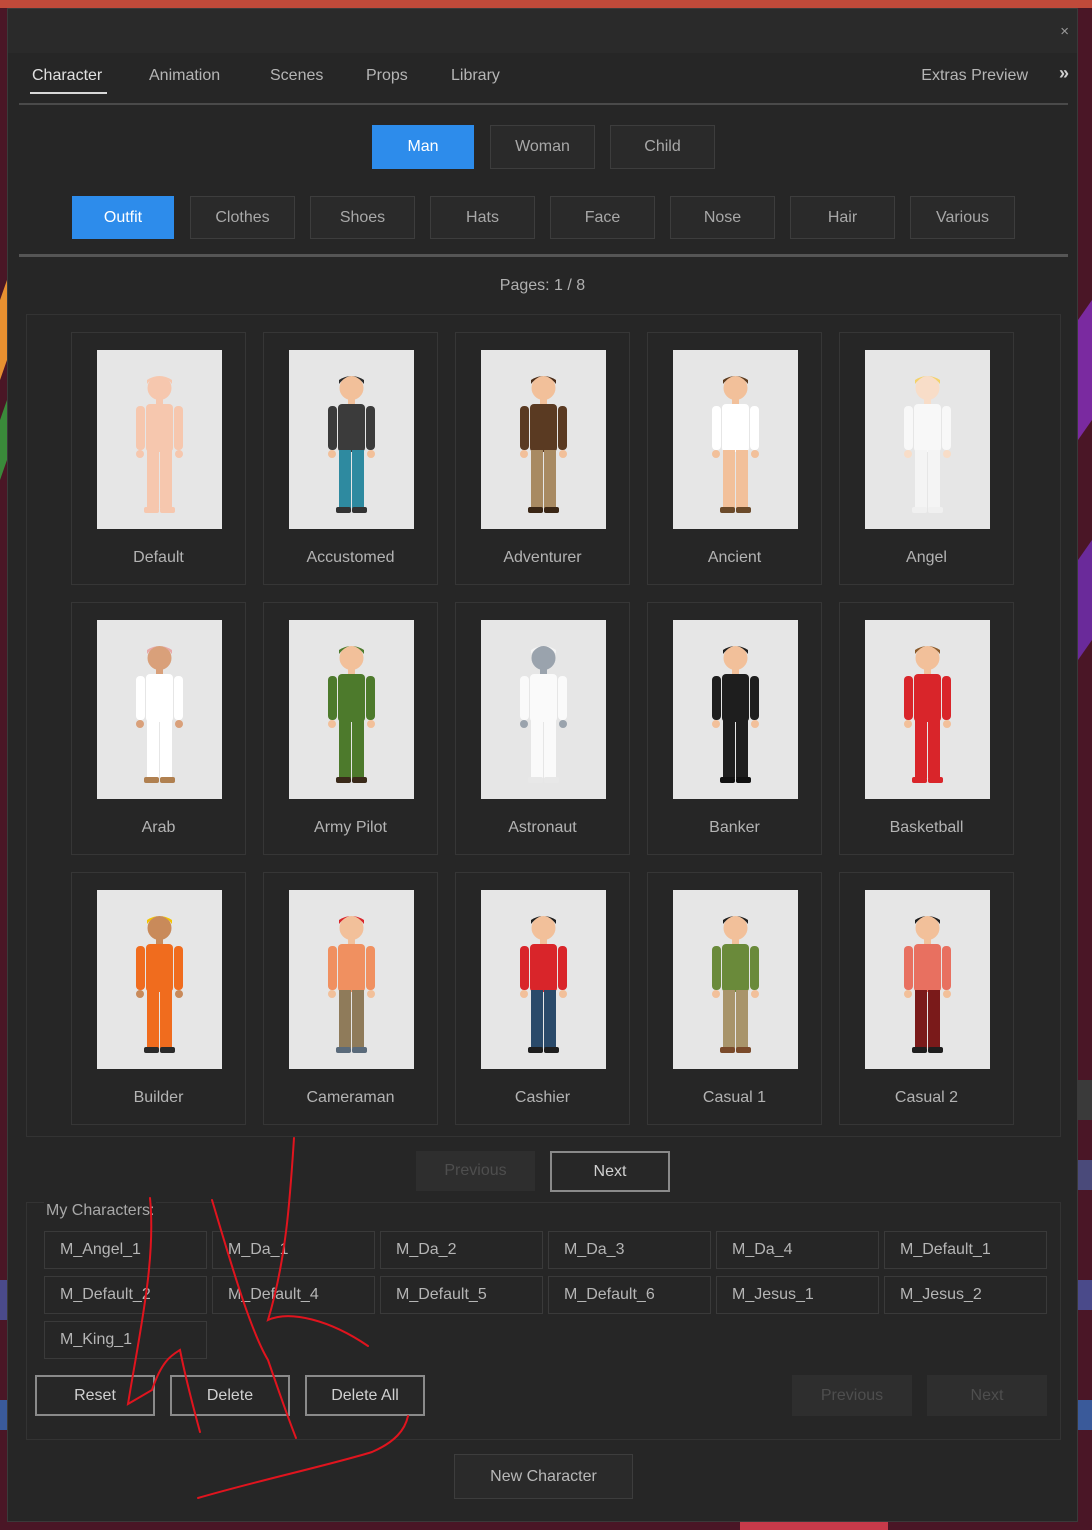 The image size is (1092, 1530). What do you see at coordinates (852, 1395) in the screenshot?
I see `my-previous-button: Previous` at bounding box center [852, 1395].